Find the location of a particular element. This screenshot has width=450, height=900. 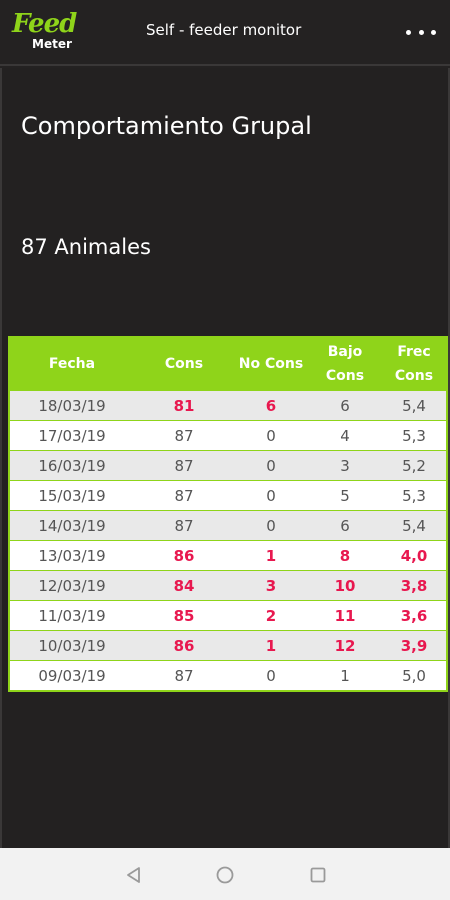

app-title: Self - feeder monitor is located at coordinates (224, 30).